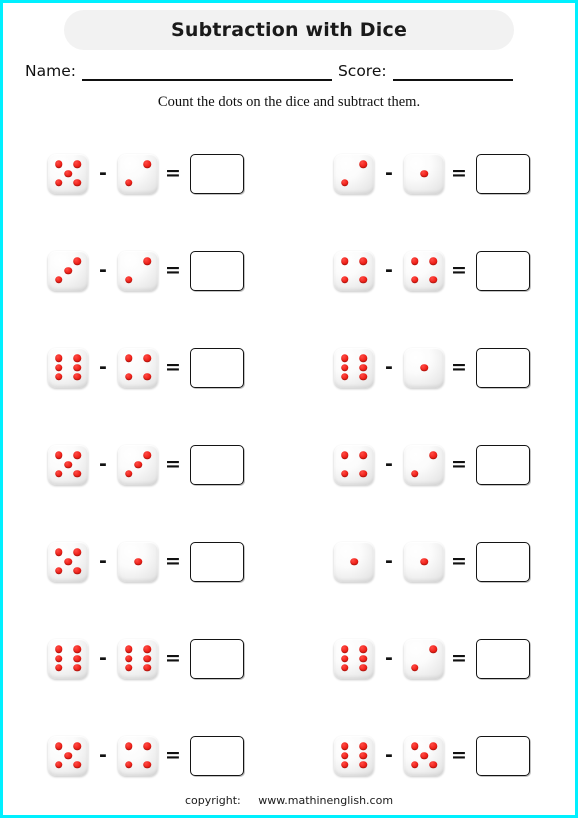 This screenshot has width=578, height=818. What do you see at coordinates (206, 73) in the screenshot?
I see `name-input-line` at bounding box center [206, 73].